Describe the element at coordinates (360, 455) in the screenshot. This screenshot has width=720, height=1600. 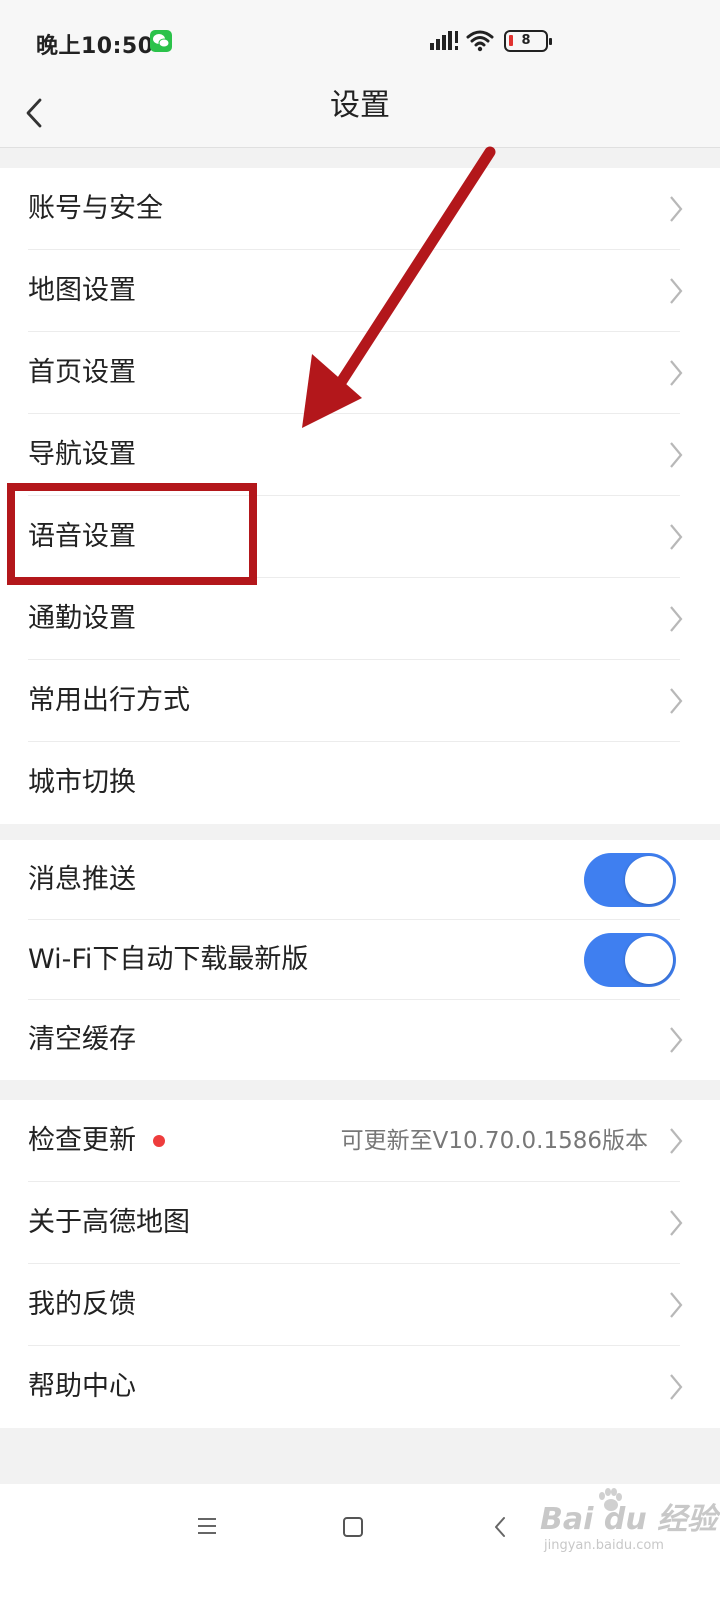
I see `settings-item-navigation: 导航设置` at that location.